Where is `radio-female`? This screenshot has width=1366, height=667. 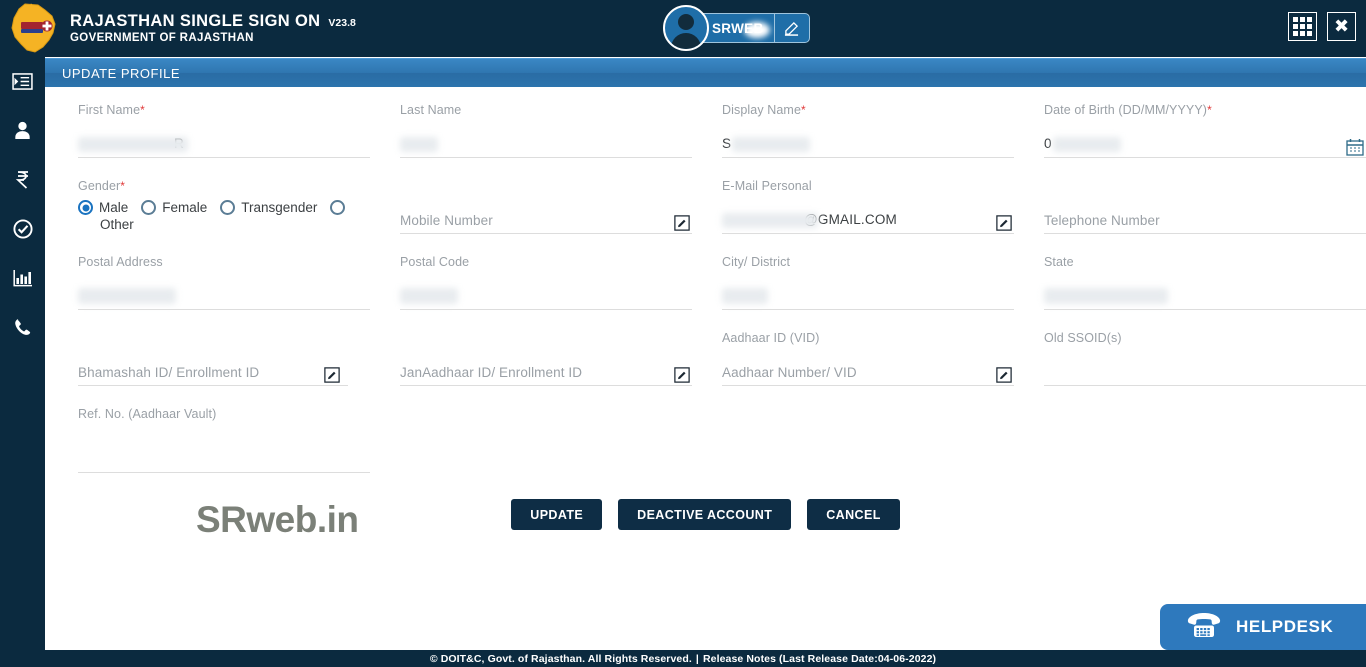
radio-female is located at coordinates (149, 207).